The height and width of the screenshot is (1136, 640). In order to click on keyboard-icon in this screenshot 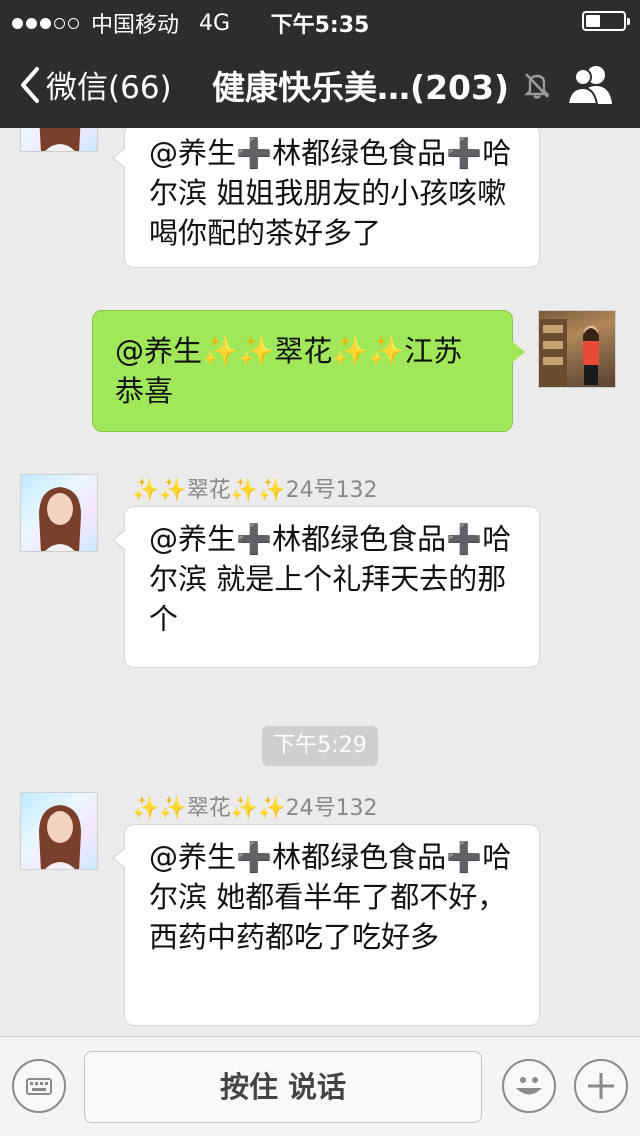, I will do `click(39, 1086)`.